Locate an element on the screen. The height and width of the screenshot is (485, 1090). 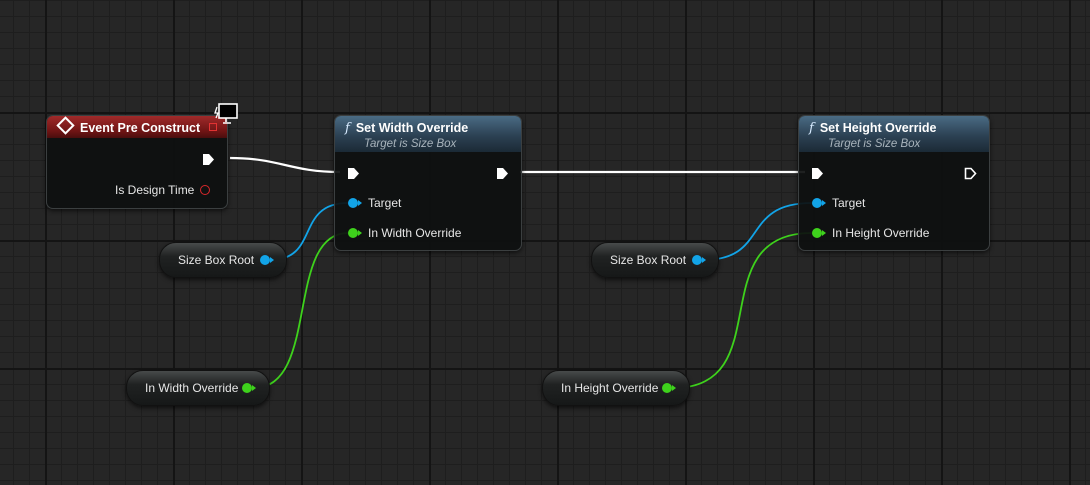
event-node-header: Event Pre Construct is located at coordinates (137, 127).